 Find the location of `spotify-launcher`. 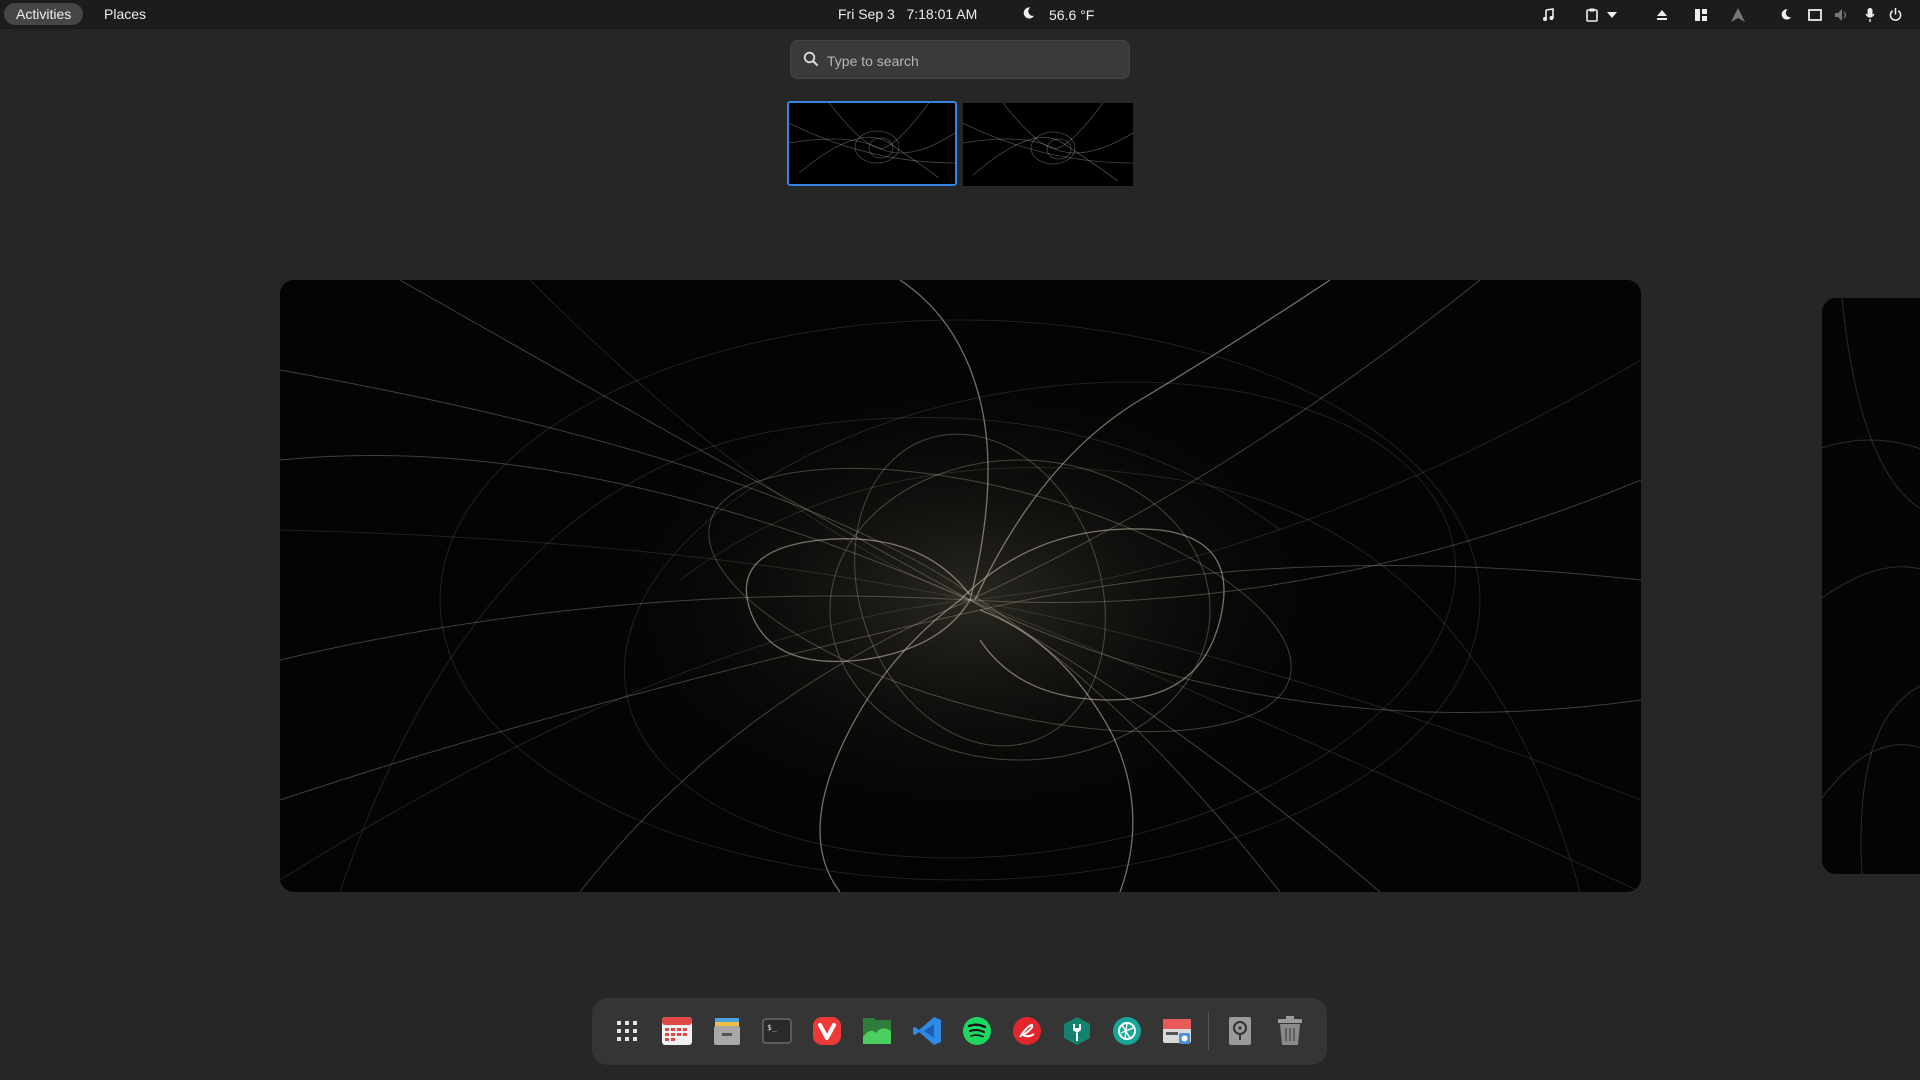

spotify-launcher is located at coordinates (977, 1031).